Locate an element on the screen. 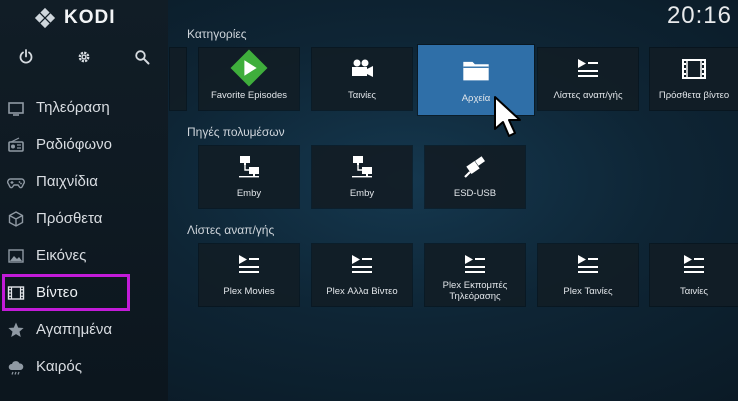 The height and width of the screenshot is (401, 738). tile-label: ESD-USB is located at coordinates (475, 193).